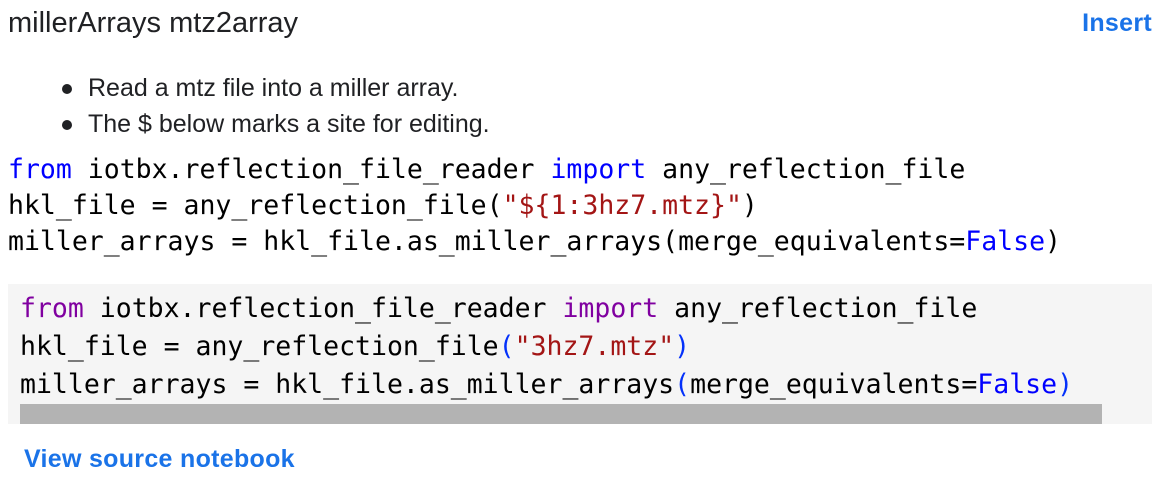  What do you see at coordinates (159, 459) in the screenshot?
I see `view-source-notebook-link: View source notebook` at bounding box center [159, 459].